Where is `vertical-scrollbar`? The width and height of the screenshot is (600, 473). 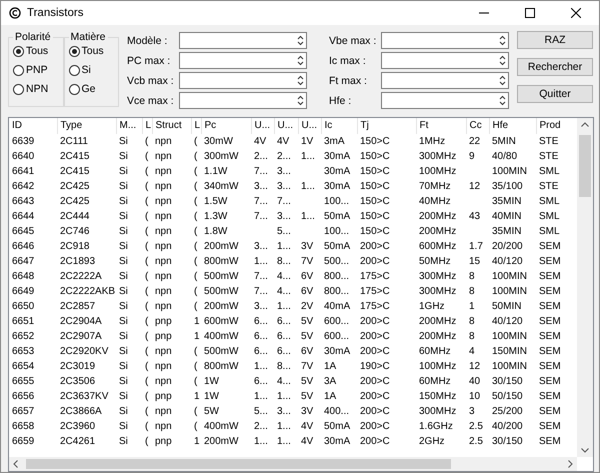
vertical-scrollbar is located at coordinates (585, 287).